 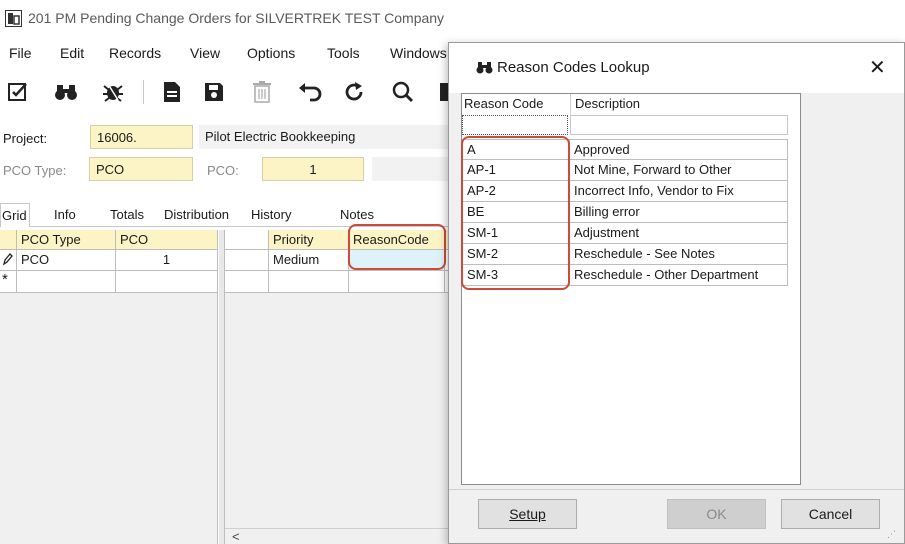 What do you see at coordinates (172, 92) in the screenshot?
I see `document-icon` at bounding box center [172, 92].